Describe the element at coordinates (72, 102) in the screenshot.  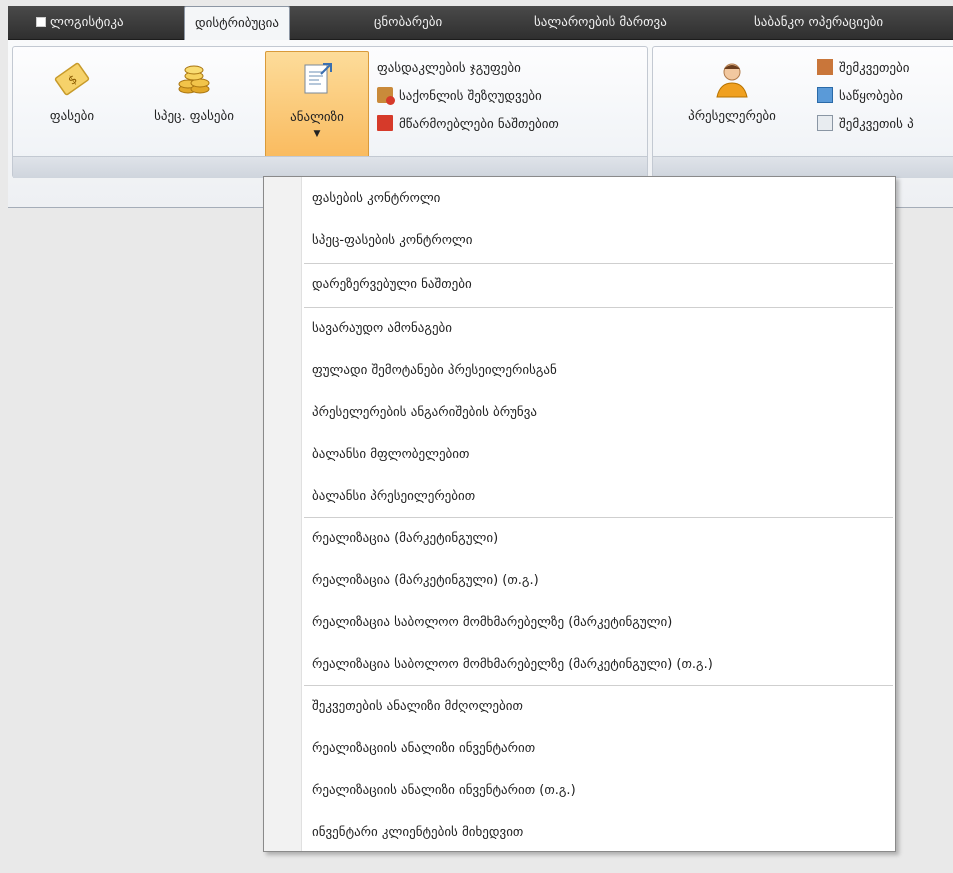
I see `prices-button: $ ფასები` at that location.